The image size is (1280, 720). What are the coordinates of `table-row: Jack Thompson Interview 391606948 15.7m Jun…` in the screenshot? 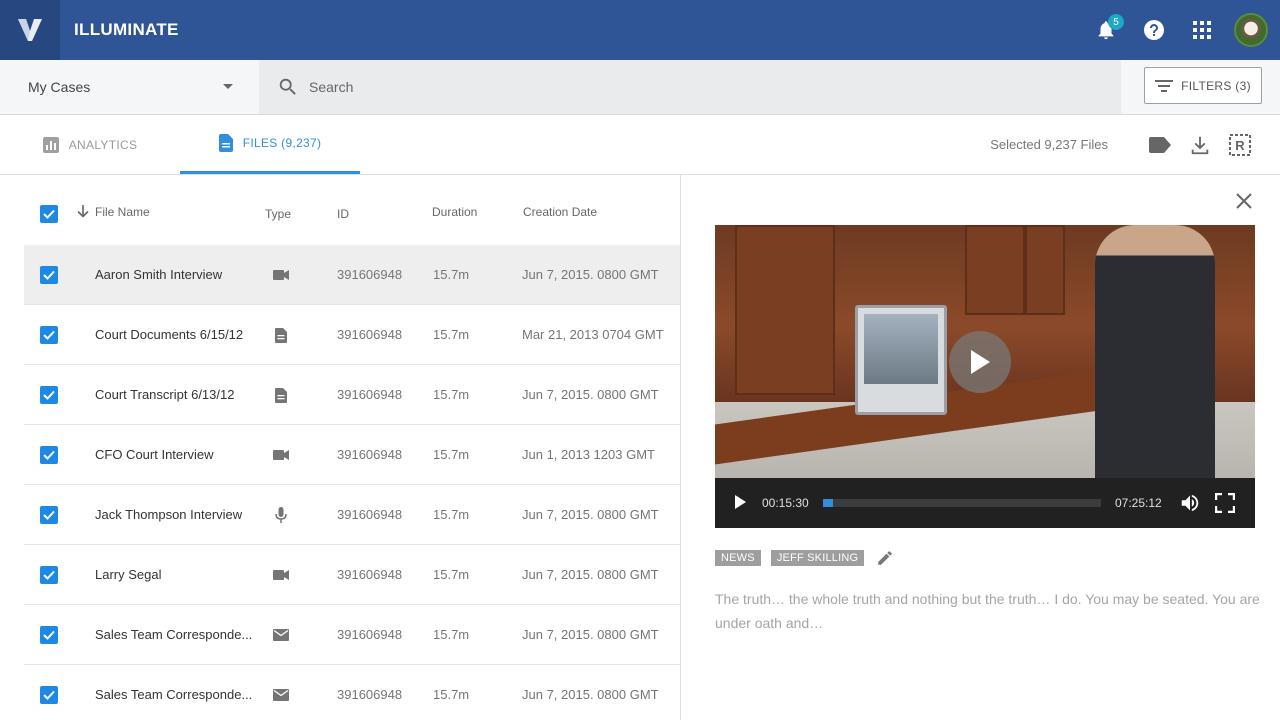 It's located at (352, 515).